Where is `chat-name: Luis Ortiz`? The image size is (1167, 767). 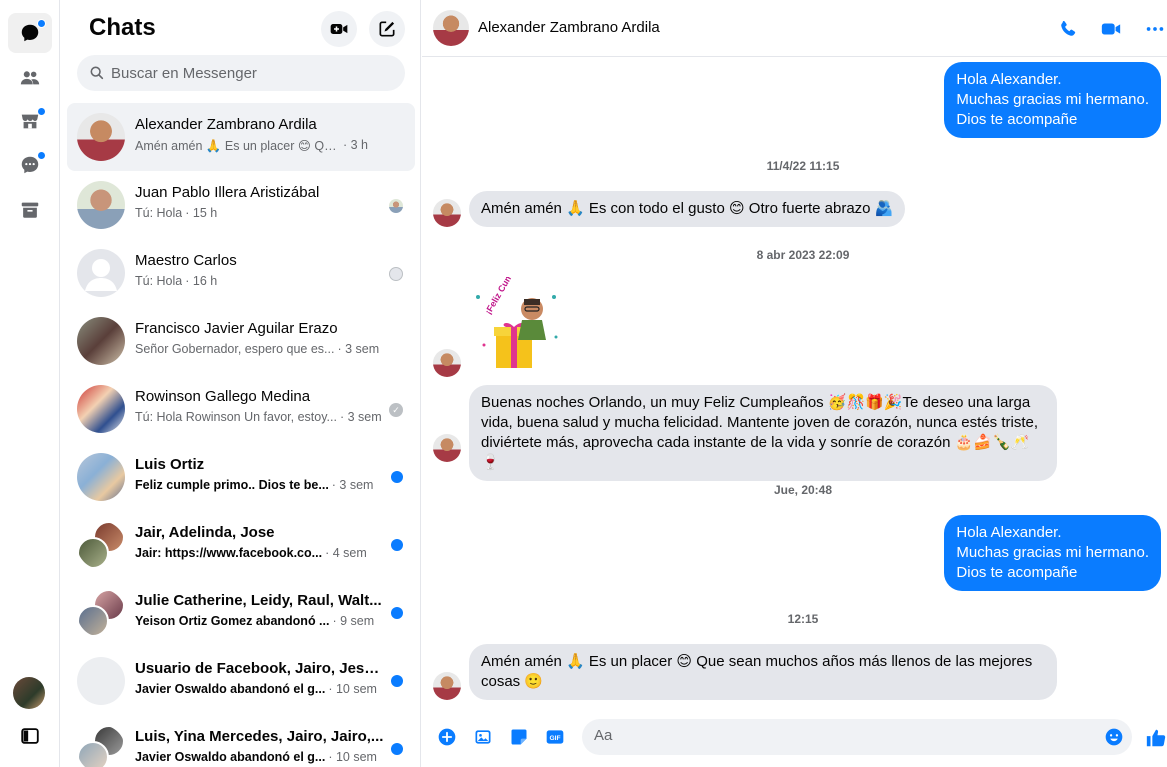 chat-name: Luis Ortiz is located at coordinates (170, 464).